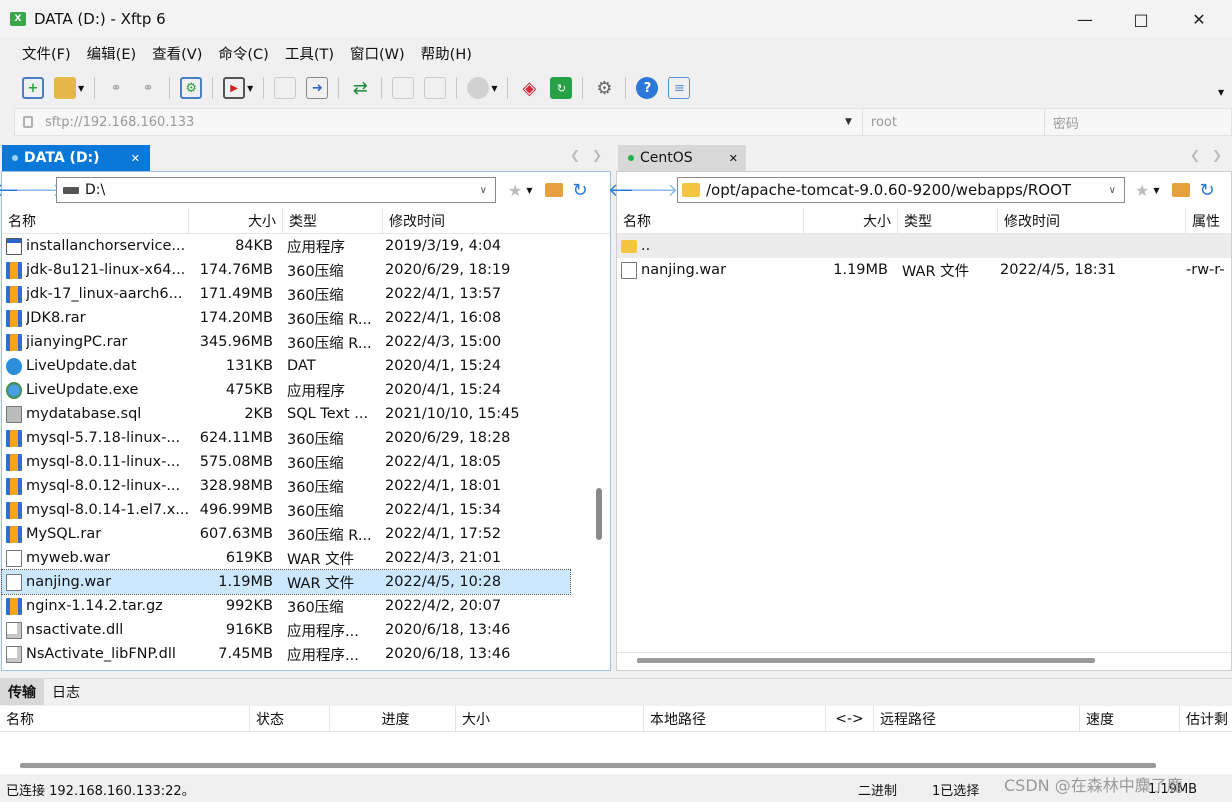 This screenshot has height=802, width=1232. Describe the element at coordinates (377, 53) in the screenshot. I see `menu-window: 窗口(W)` at that location.